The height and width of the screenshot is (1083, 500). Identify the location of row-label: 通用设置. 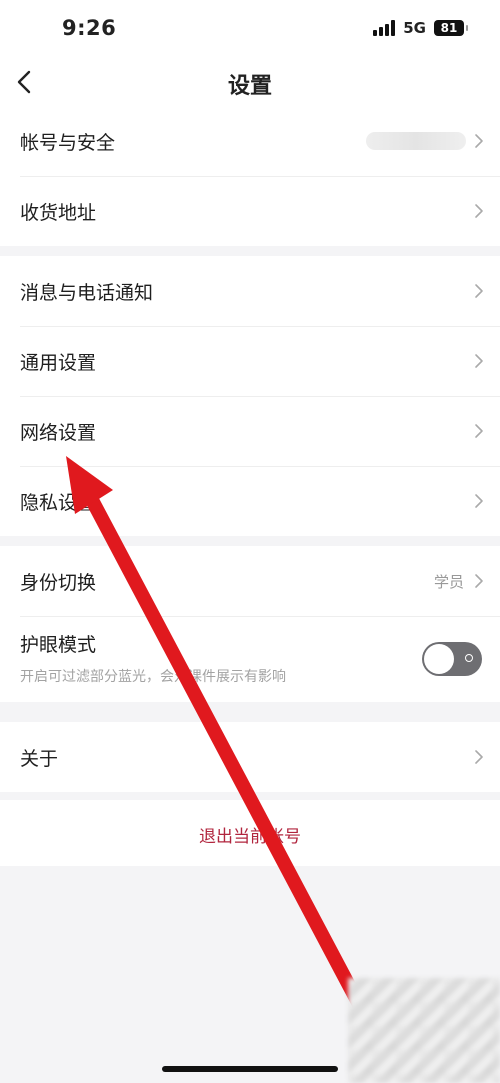
(58, 363).